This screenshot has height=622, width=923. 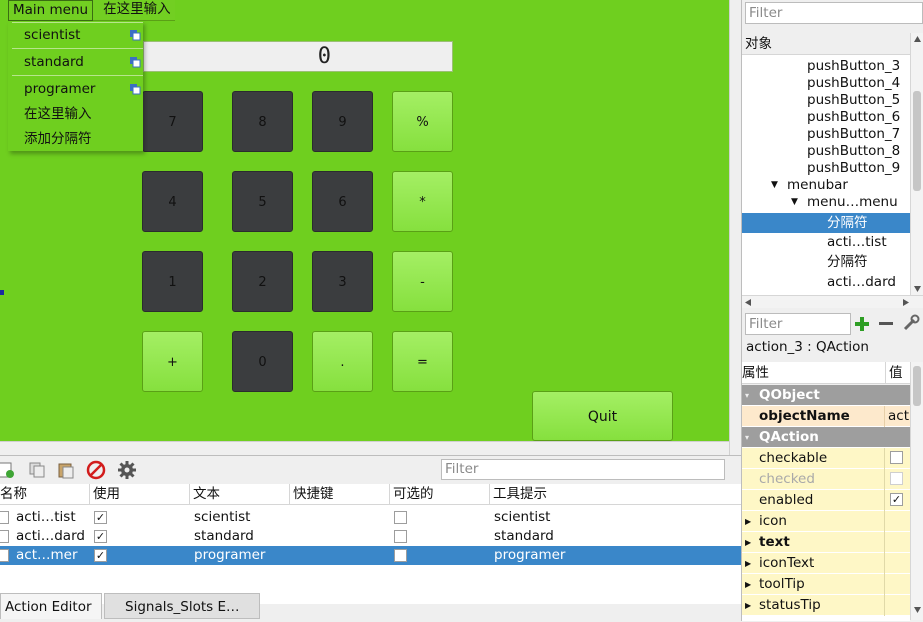 What do you see at coordinates (172, 121) in the screenshot?
I see `key-7: 7` at bounding box center [172, 121].